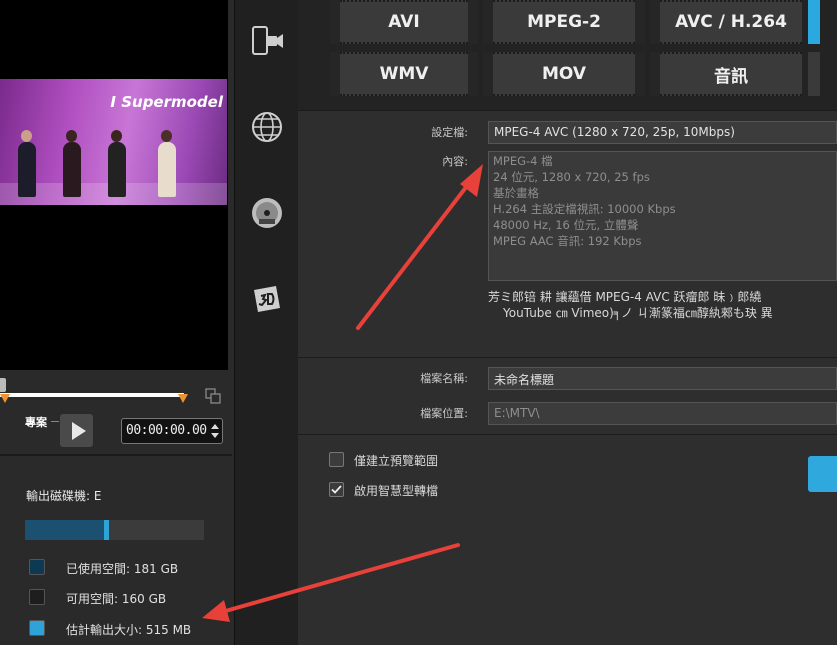 This screenshot has height=645, width=837. Describe the element at coordinates (266, 322) in the screenshot. I see `category-rail` at that location.